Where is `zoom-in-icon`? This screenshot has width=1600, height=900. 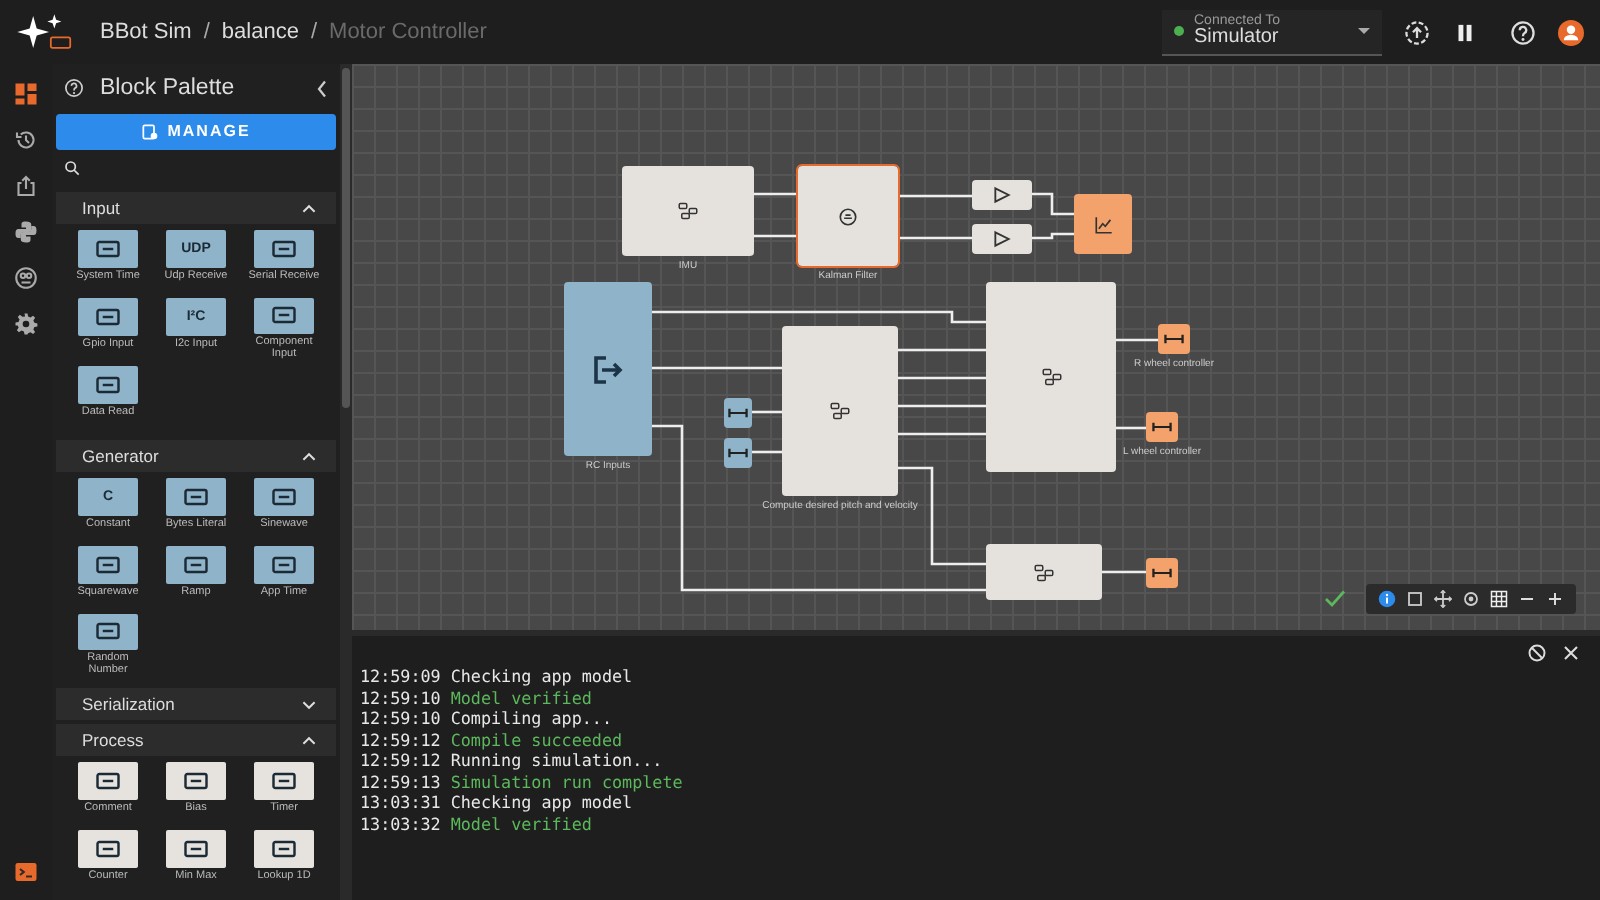
zoom-in-icon is located at coordinates (1555, 599).